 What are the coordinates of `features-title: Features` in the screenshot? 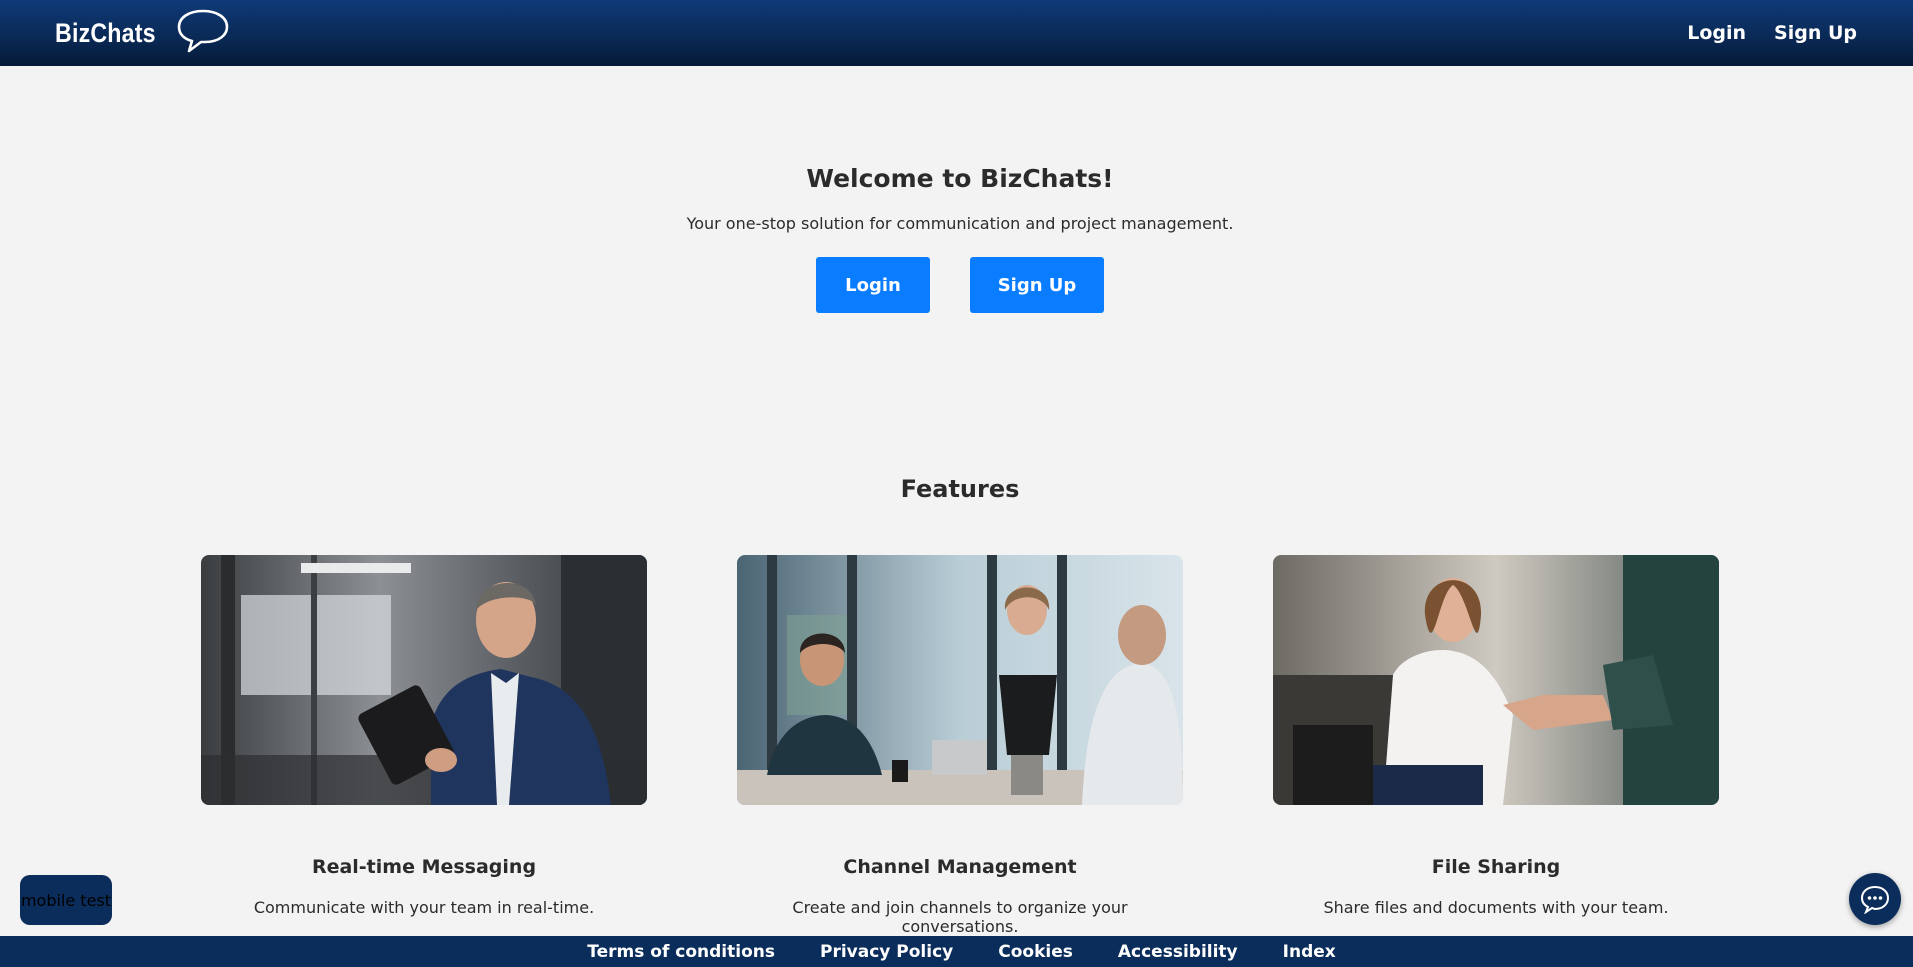 It's located at (960, 489).